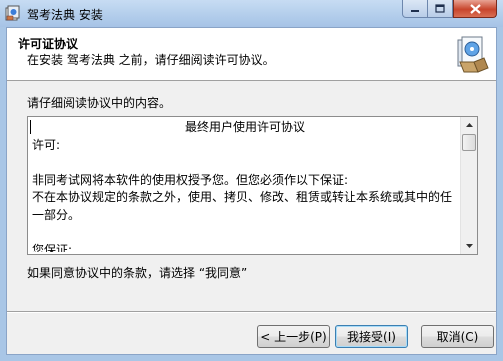  I want to click on license-line: 许可:, so click(46, 144).